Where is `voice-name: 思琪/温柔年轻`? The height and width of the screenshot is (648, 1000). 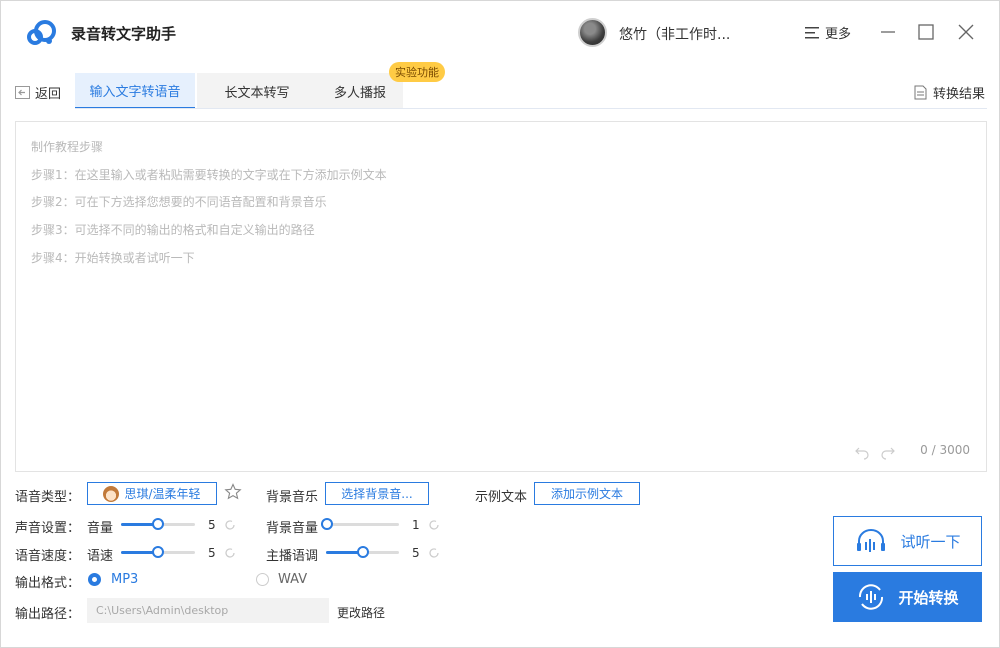 voice-name: 思琪/温柔年轻 is located at coordinates (162, 494).